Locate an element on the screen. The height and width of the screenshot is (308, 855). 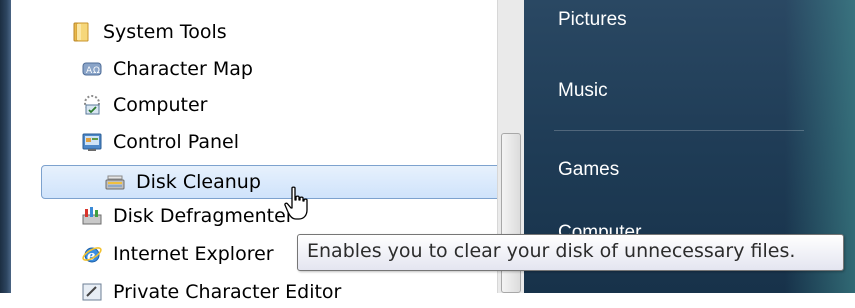
right-pane-divider is located at coordinates (679, 130).